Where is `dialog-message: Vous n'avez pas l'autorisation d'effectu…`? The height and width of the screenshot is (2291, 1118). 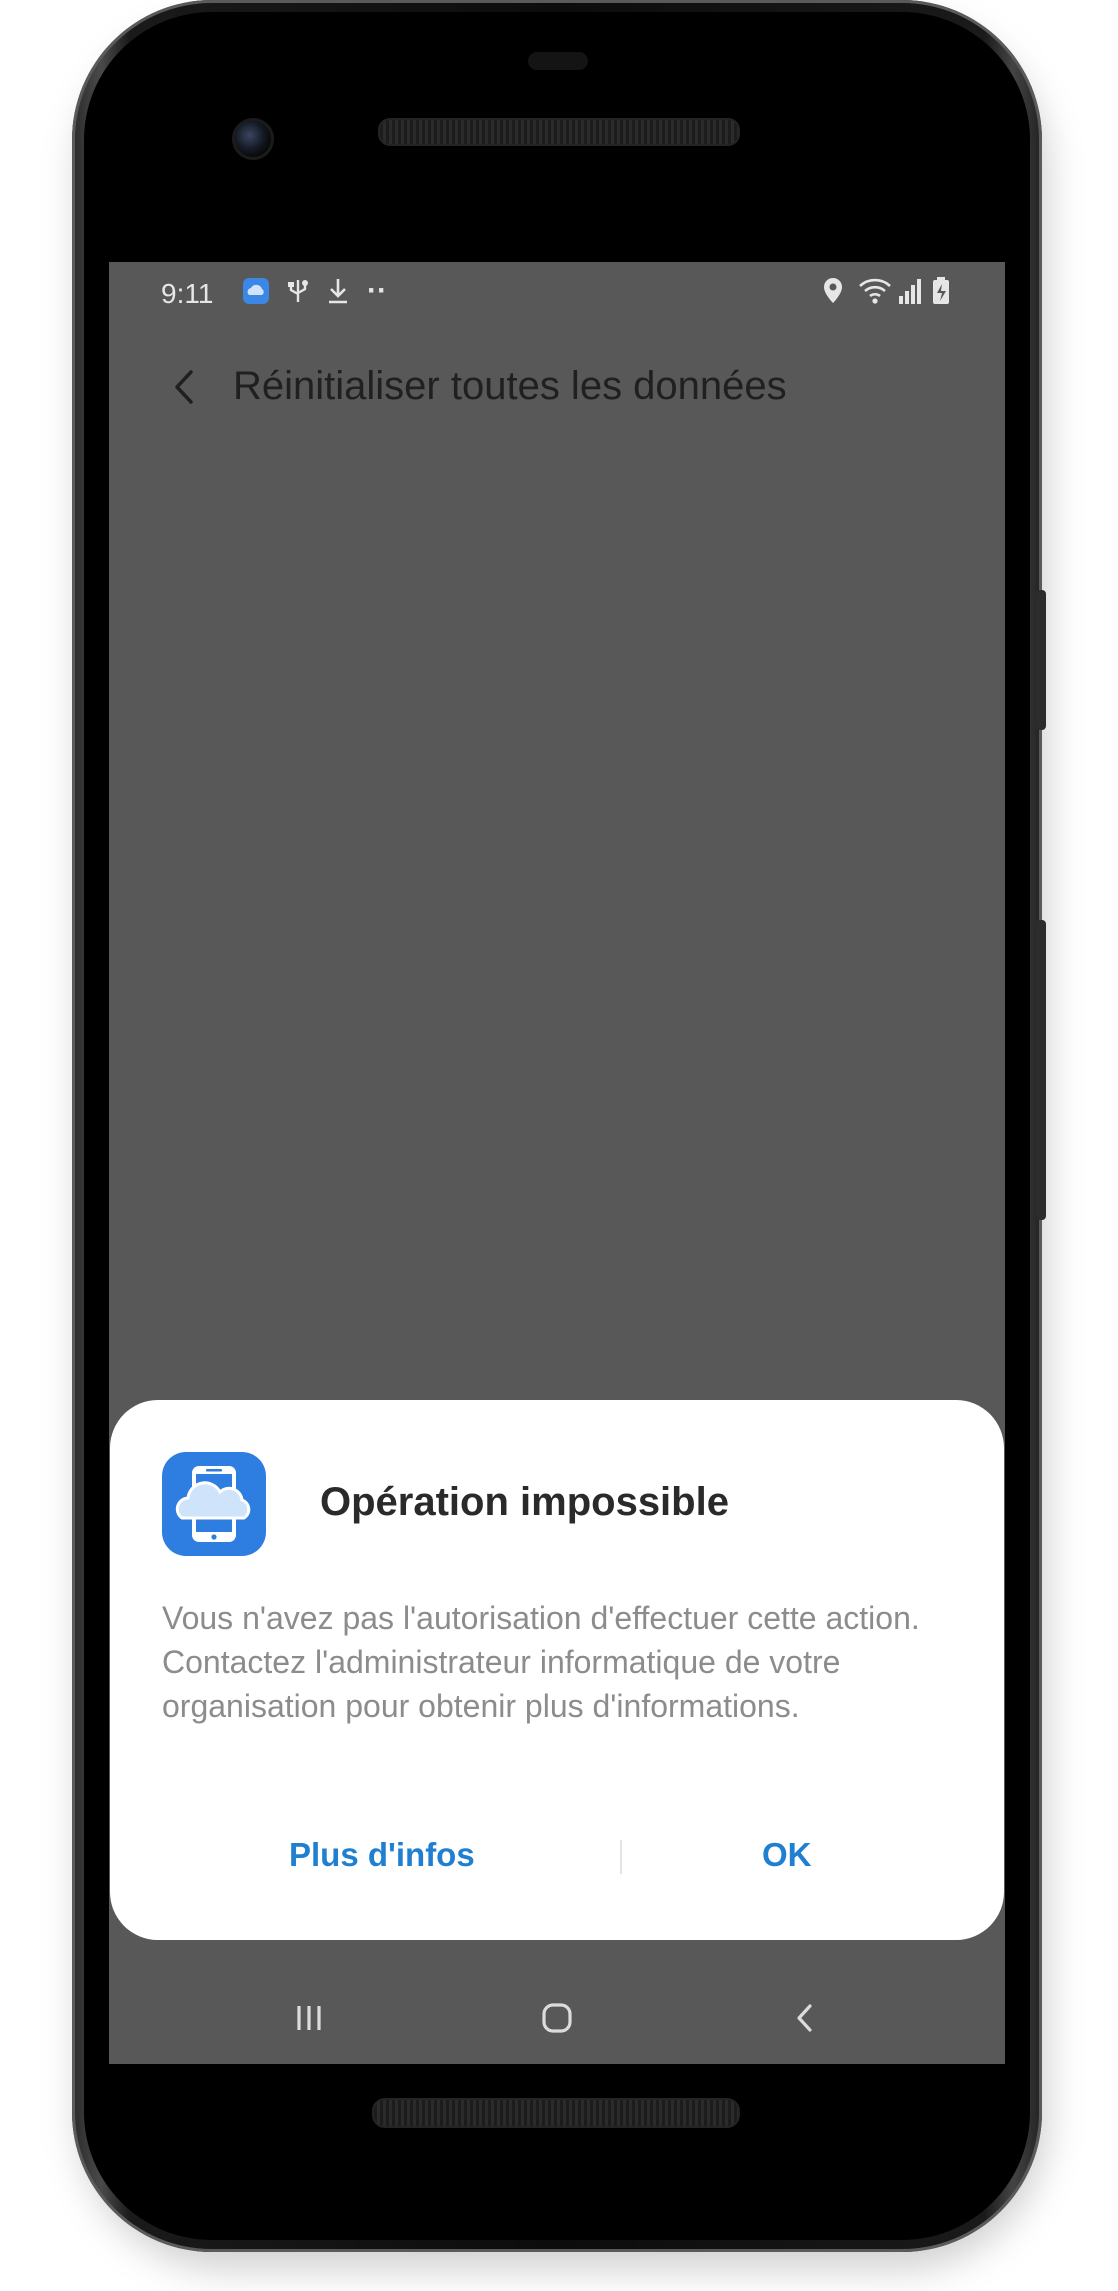
dialog-message: Vous n'avez pas l'autorisation d'effectu… is located at coordinates (541, 1662).